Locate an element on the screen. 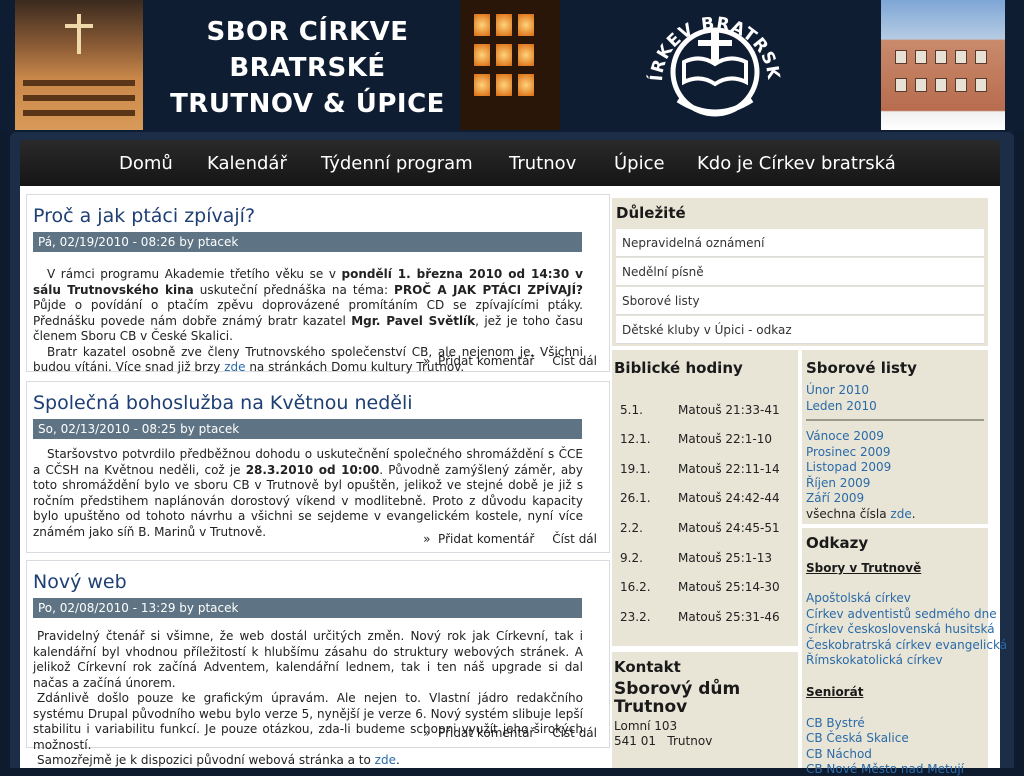 The width and height of the screenshot is (1024, 776). nav-item-about: Kdo je Církev bratrská is located at coordinates (796, 163).